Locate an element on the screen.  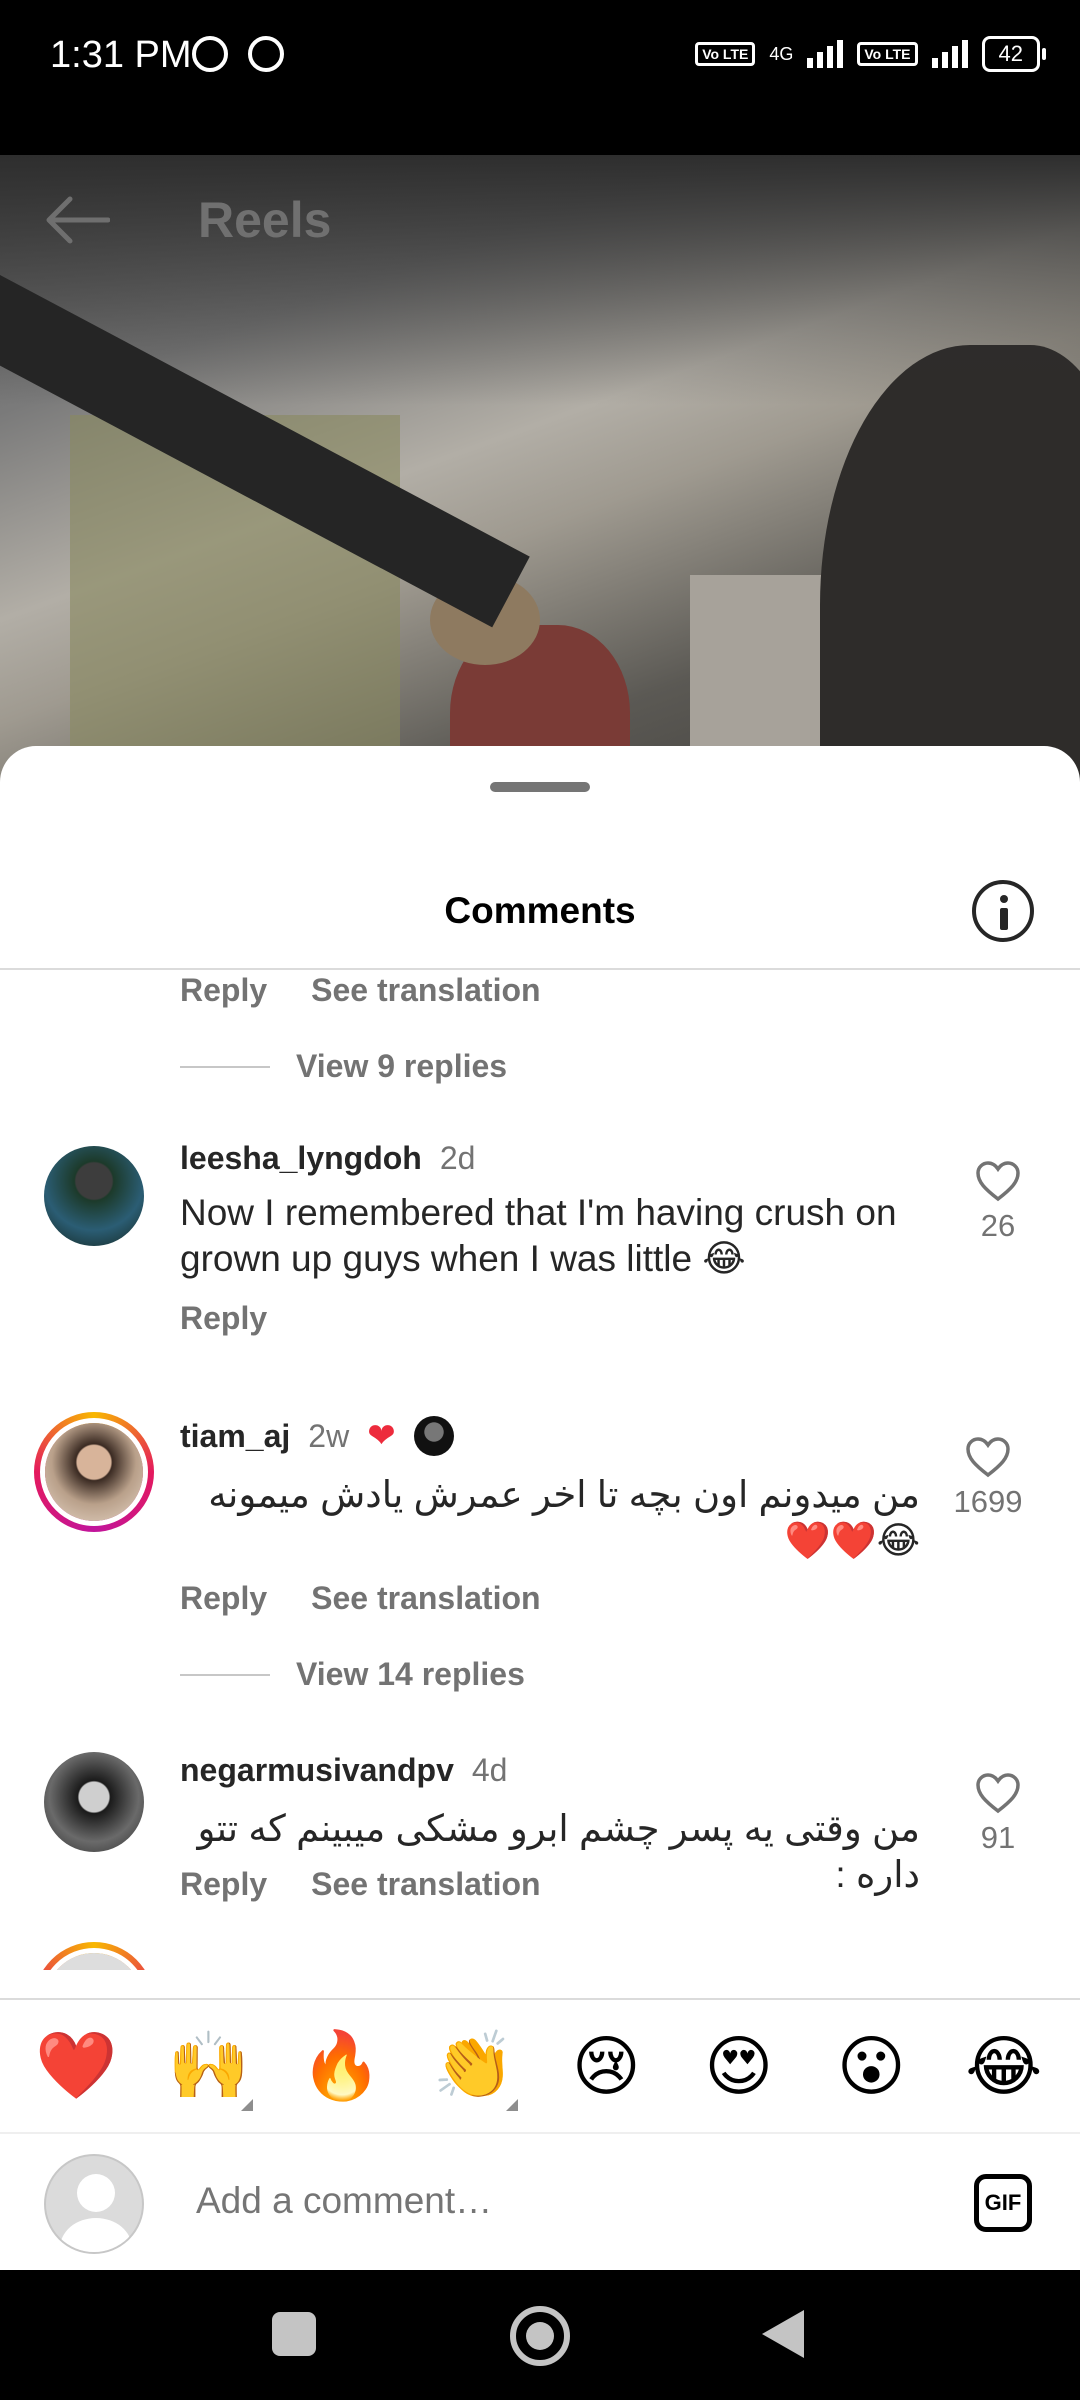
emoji-heart-eyes: 😍 is located at coordinates (739, 2066).